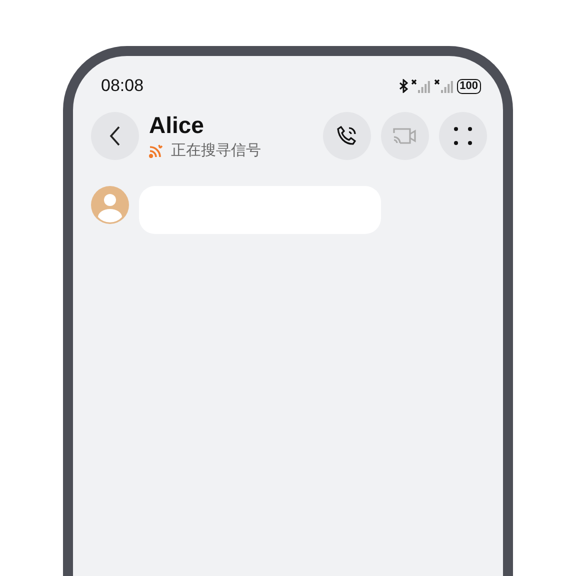  I want to click on status-time: 08:08, so click(122, 86).